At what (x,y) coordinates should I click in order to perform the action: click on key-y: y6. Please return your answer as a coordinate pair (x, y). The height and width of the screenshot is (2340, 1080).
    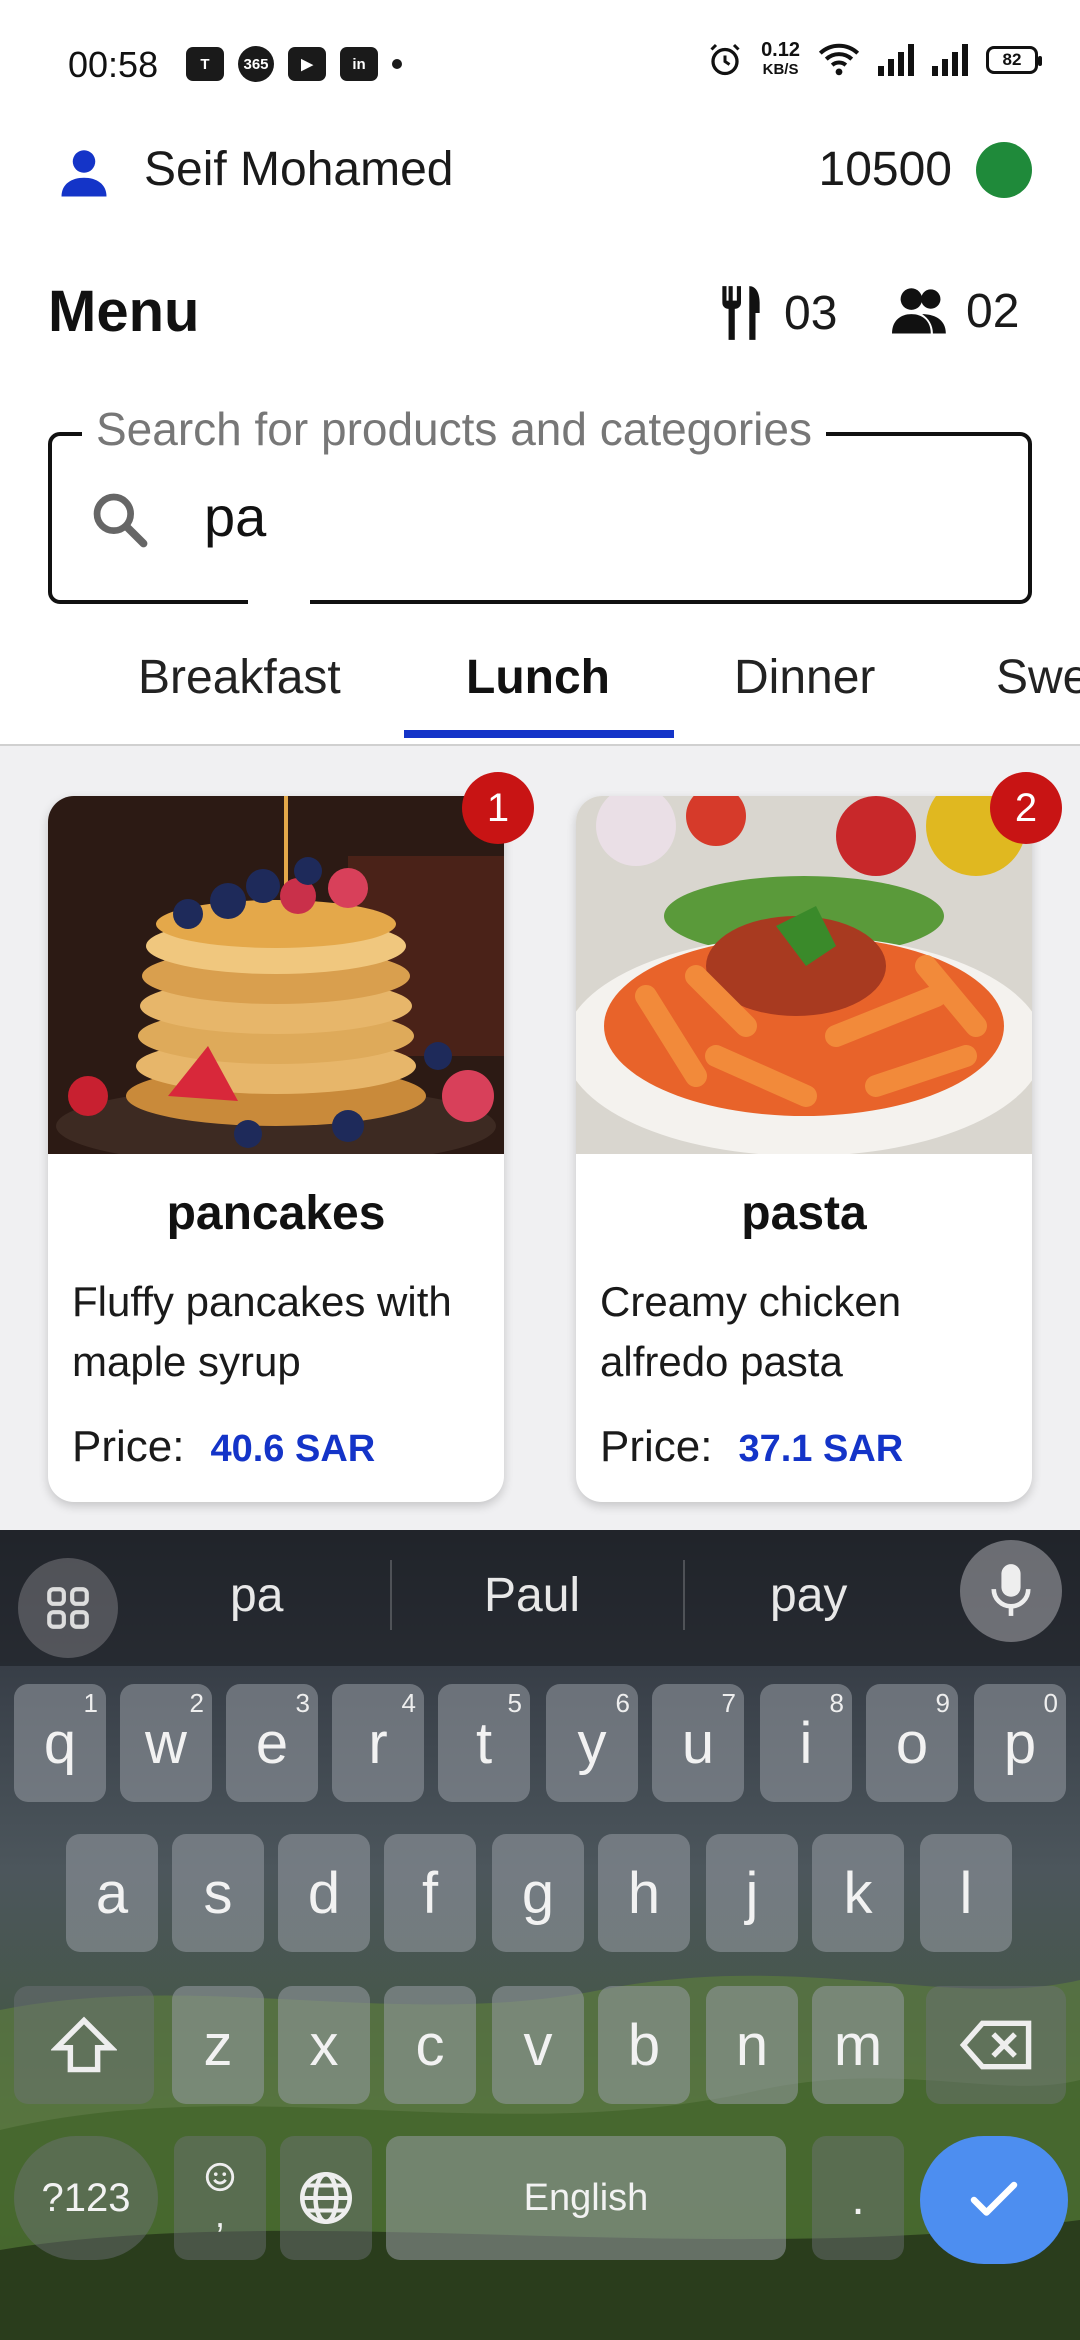
    Looking at the image, I should click on (592, 1743).